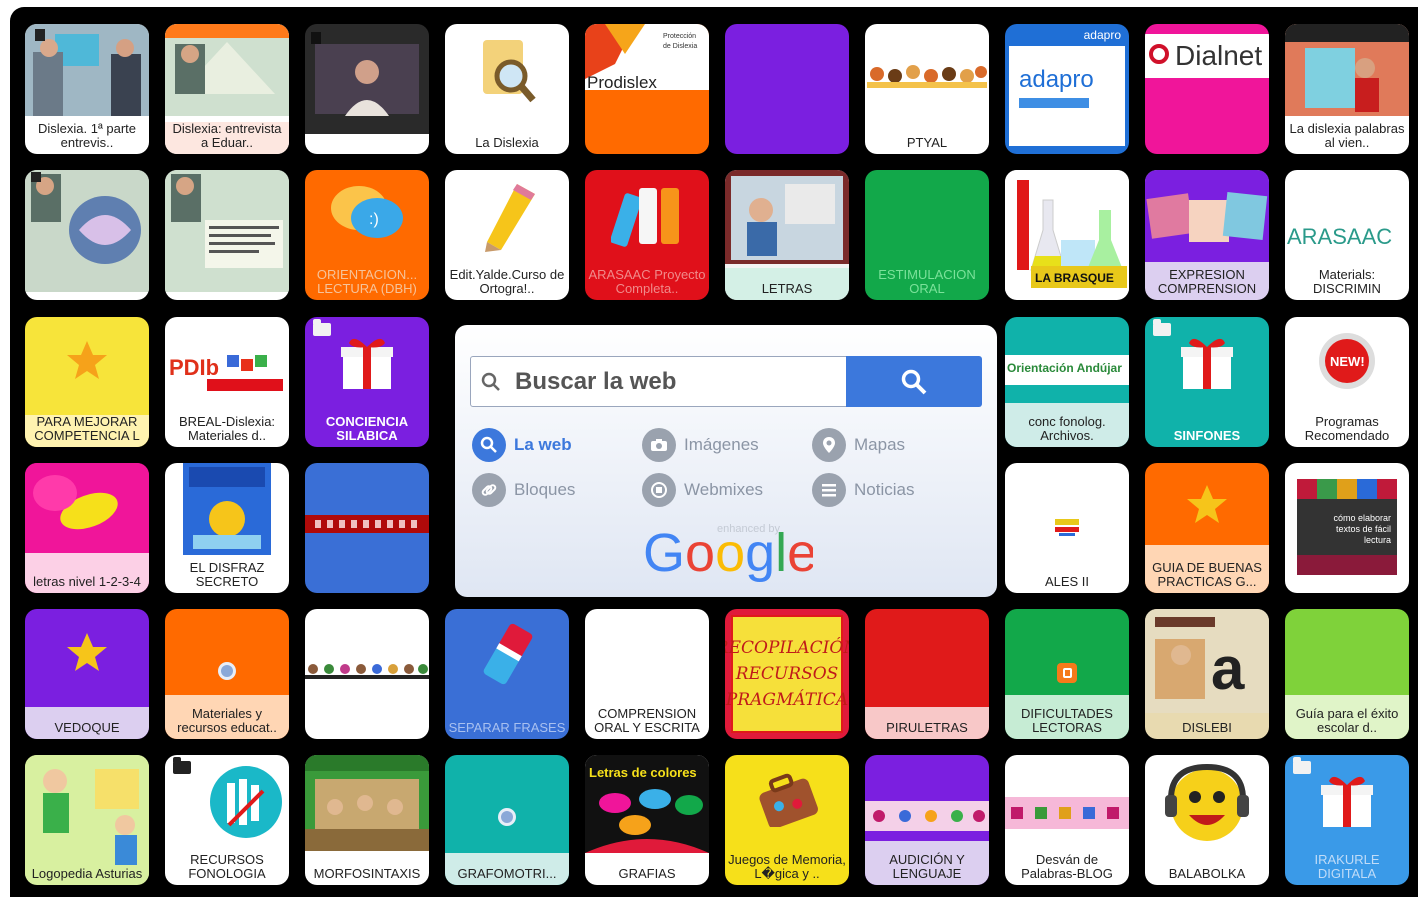 The image size is (1418, 897). Describe the element at coordinates (1067, 428) in the screenshot. I see `tile-label: conc fonolog. Archivos.` at that location.